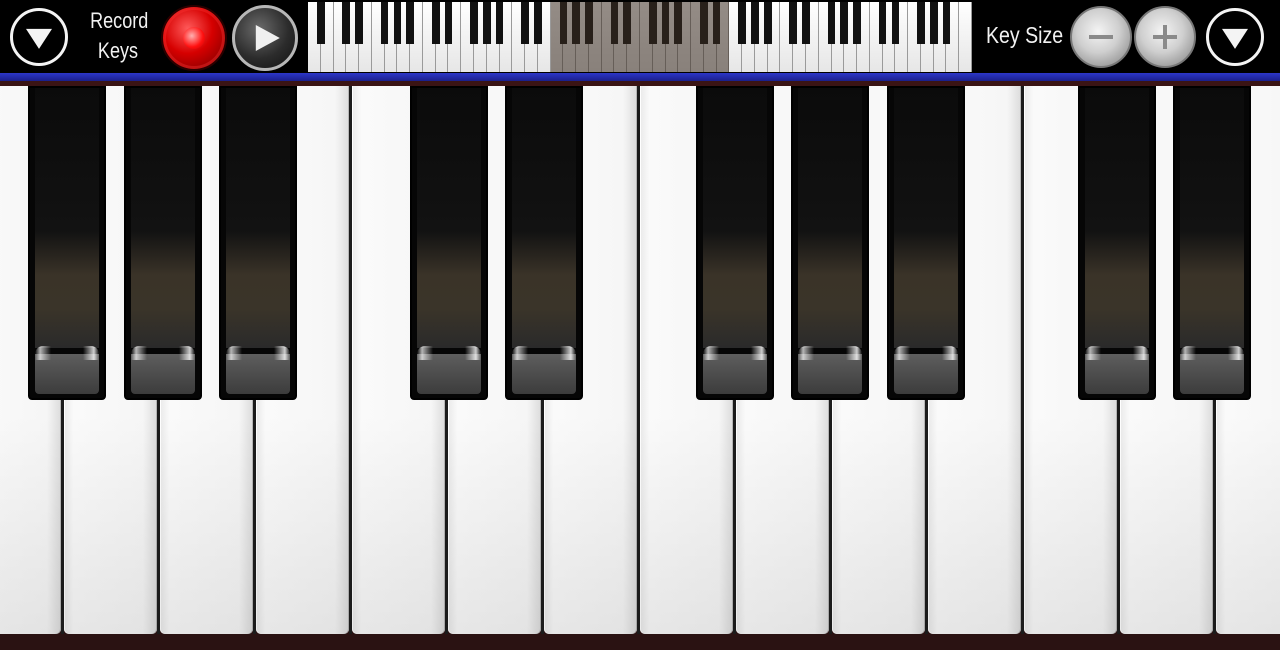 The height and width of the screenshot is (650, 1280). I want to click on play-icon, so click(267, 38).